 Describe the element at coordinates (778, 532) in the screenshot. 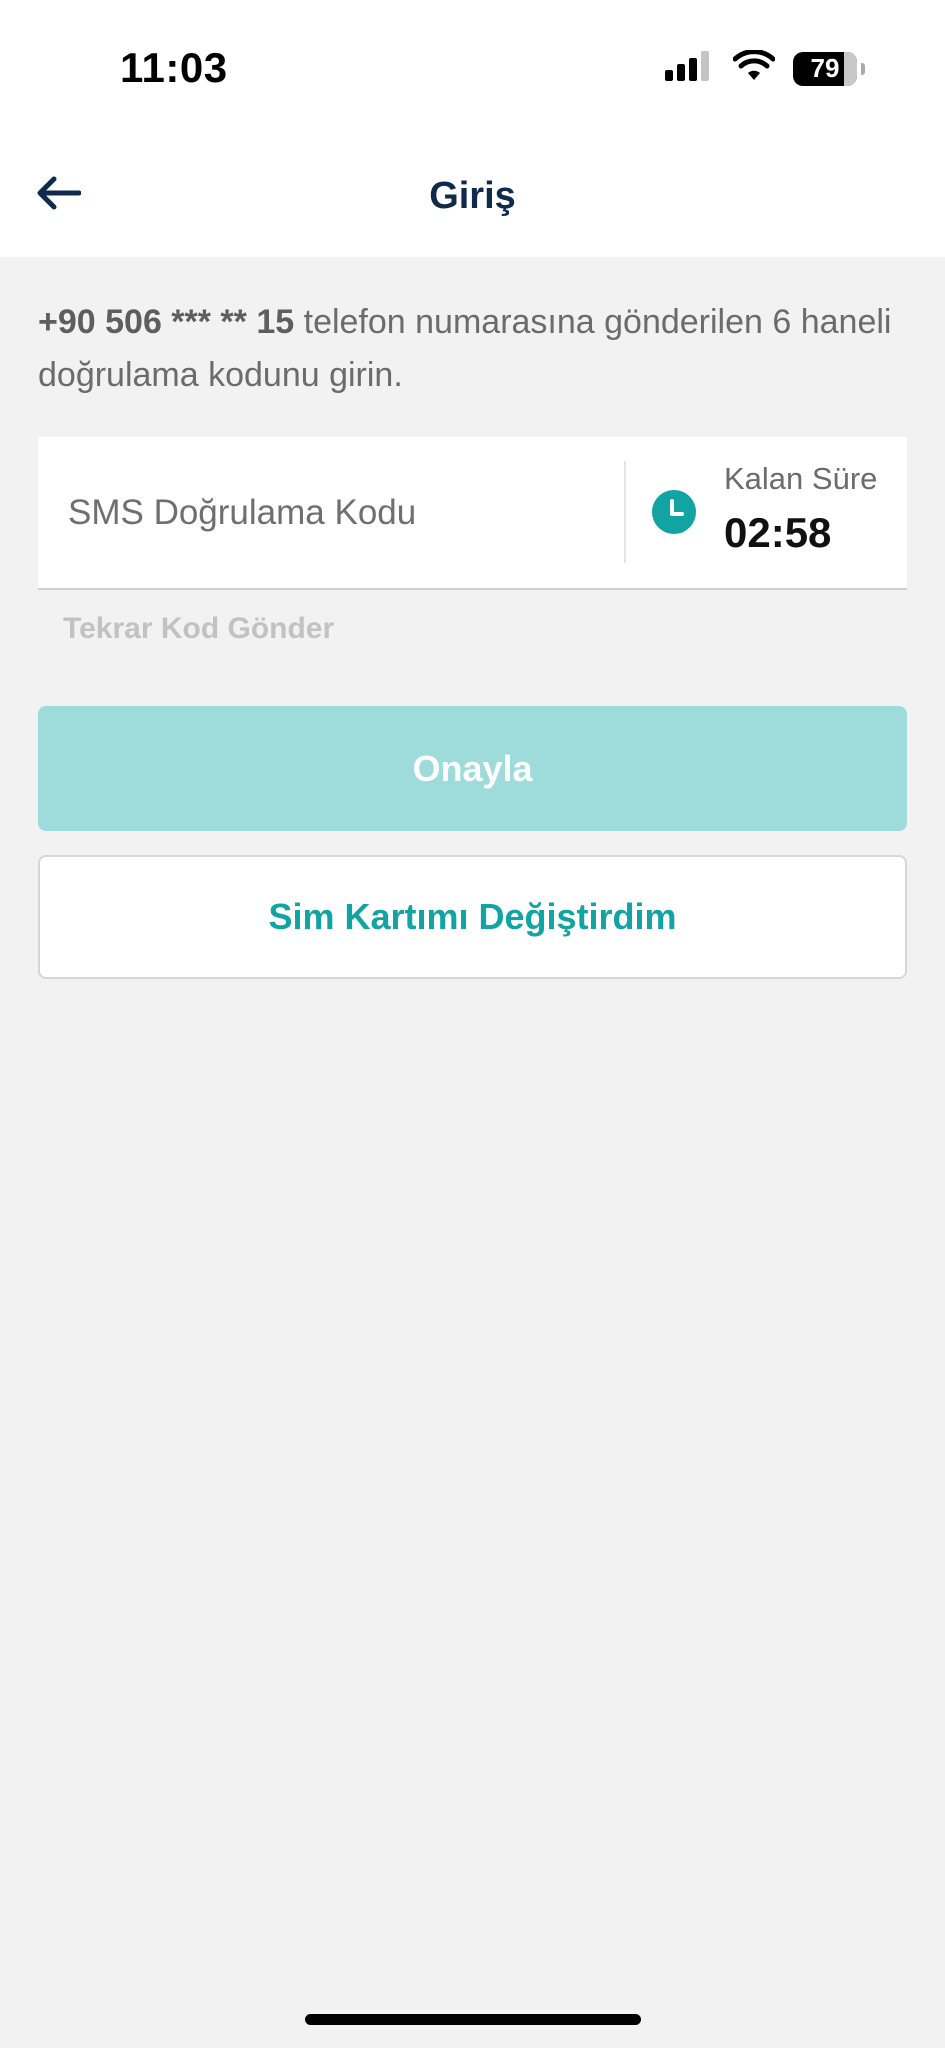

I see `remaining-time-value: 02:58` at that location.